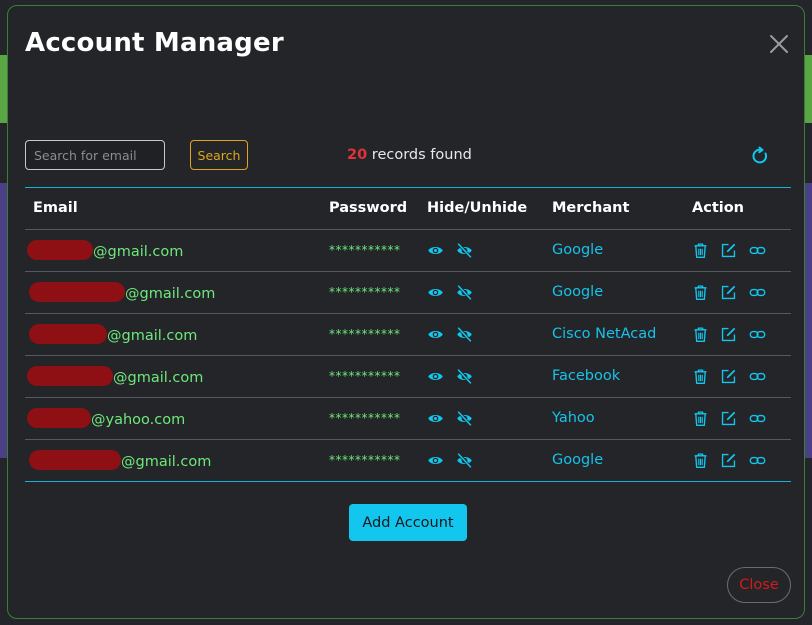 The height and width of the screenshot is (625, 812). I want to click on table-row: @gmail.com *********** Cisco NetAcad, so click(408, 335).